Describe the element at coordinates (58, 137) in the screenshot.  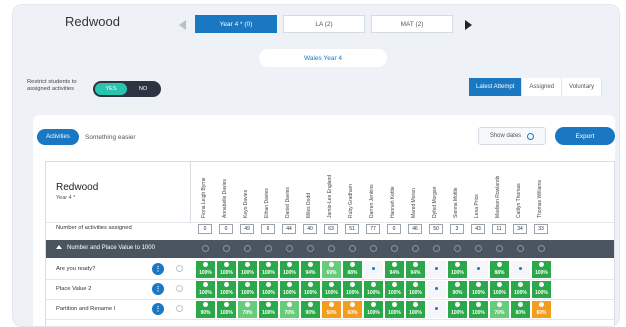
I see `activities-button: Activities` at that location.